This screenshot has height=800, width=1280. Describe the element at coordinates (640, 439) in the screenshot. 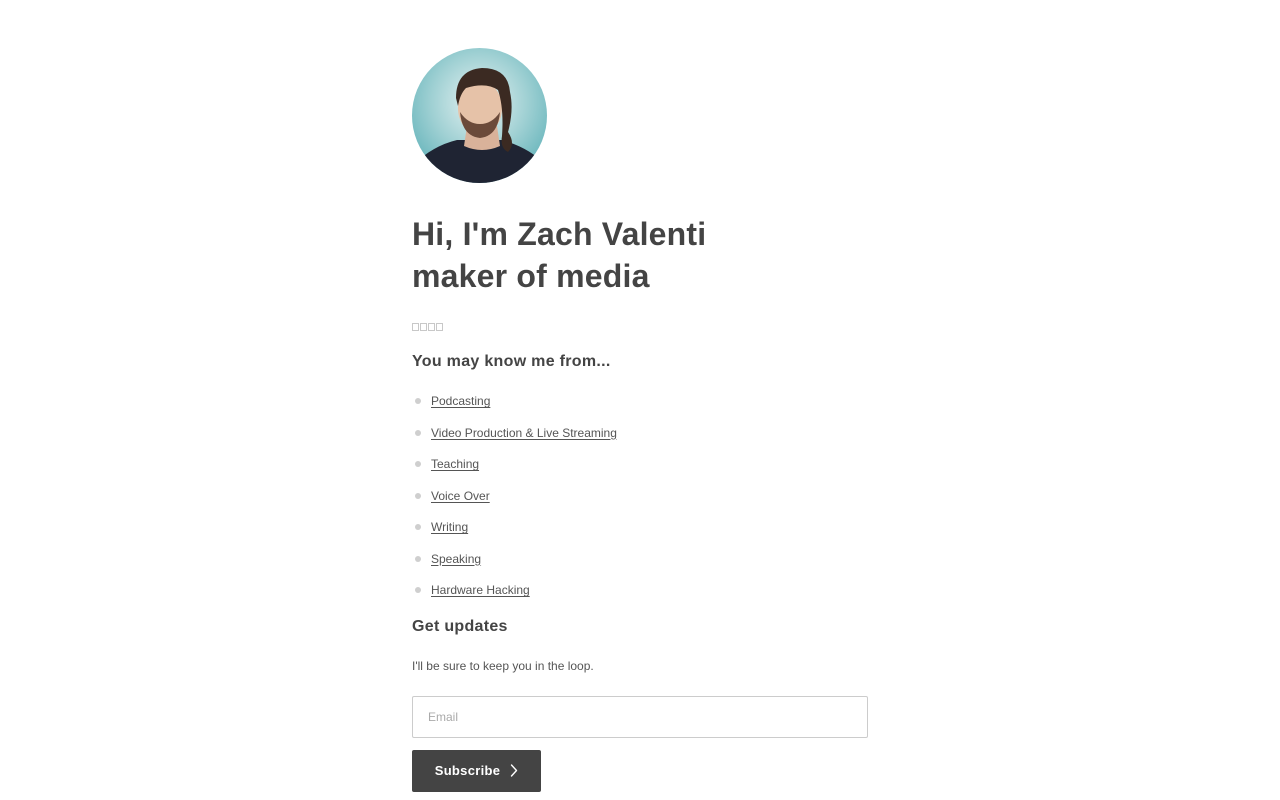

I see `list-item: Video Production & Live Streaming` at that location.